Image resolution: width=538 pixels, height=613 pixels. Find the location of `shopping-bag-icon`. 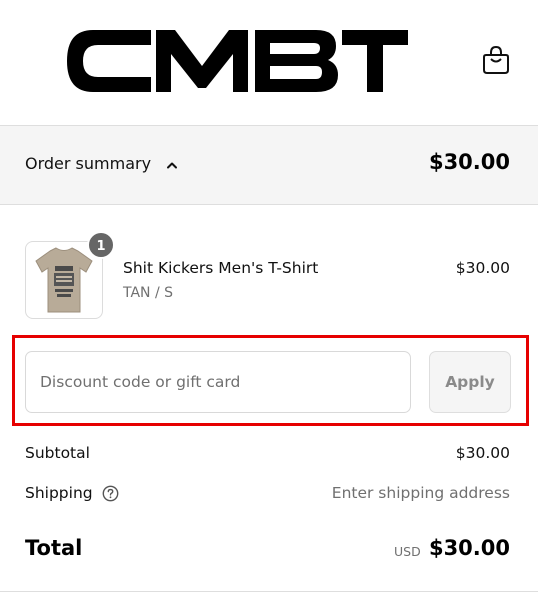

shopping-bag-icon is located at coordinates (496, 60).